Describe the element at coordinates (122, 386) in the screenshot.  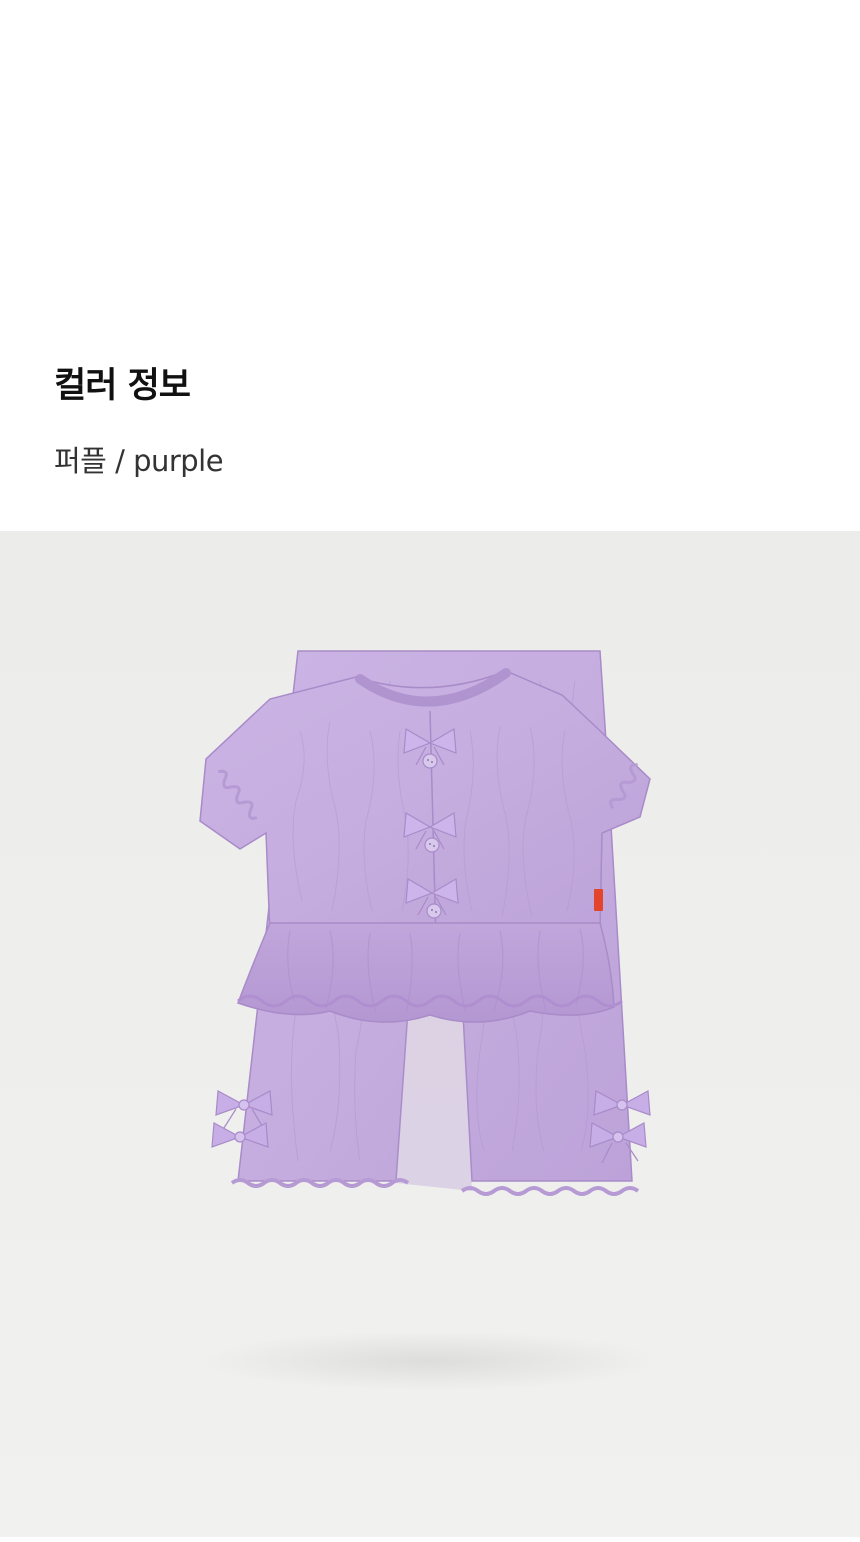
I see `section-title: 컬러 정보` at that location.